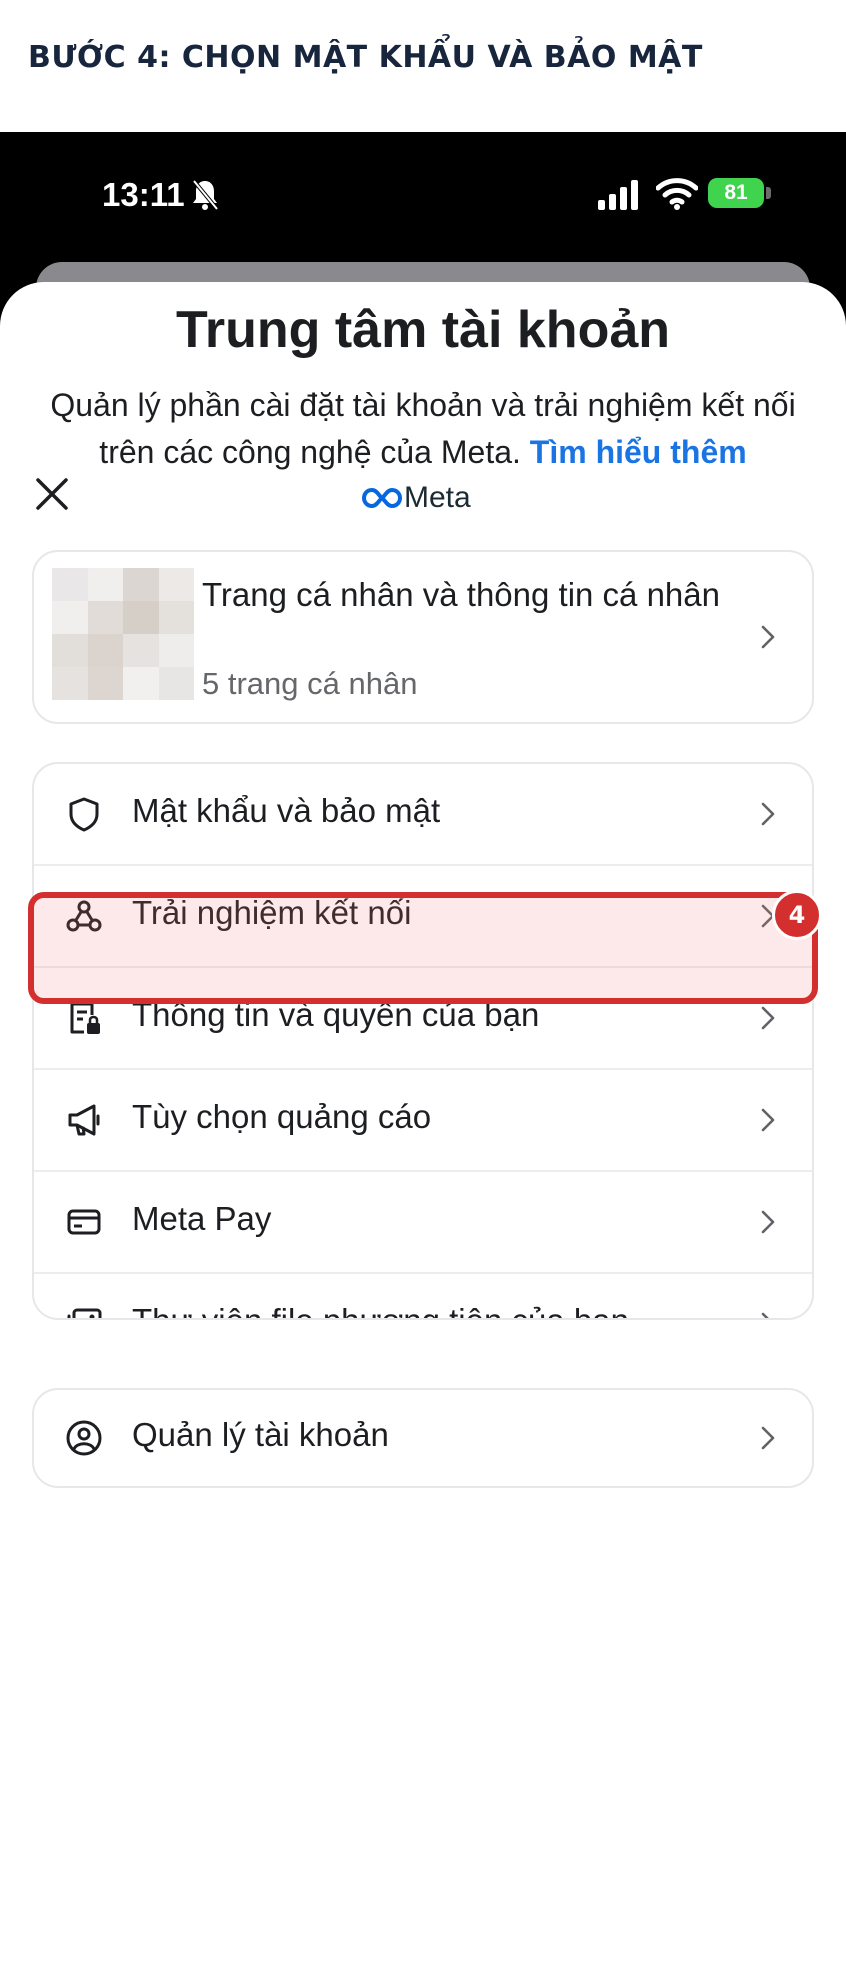  I want to click on status-time: 13:11, so click(143, 194).